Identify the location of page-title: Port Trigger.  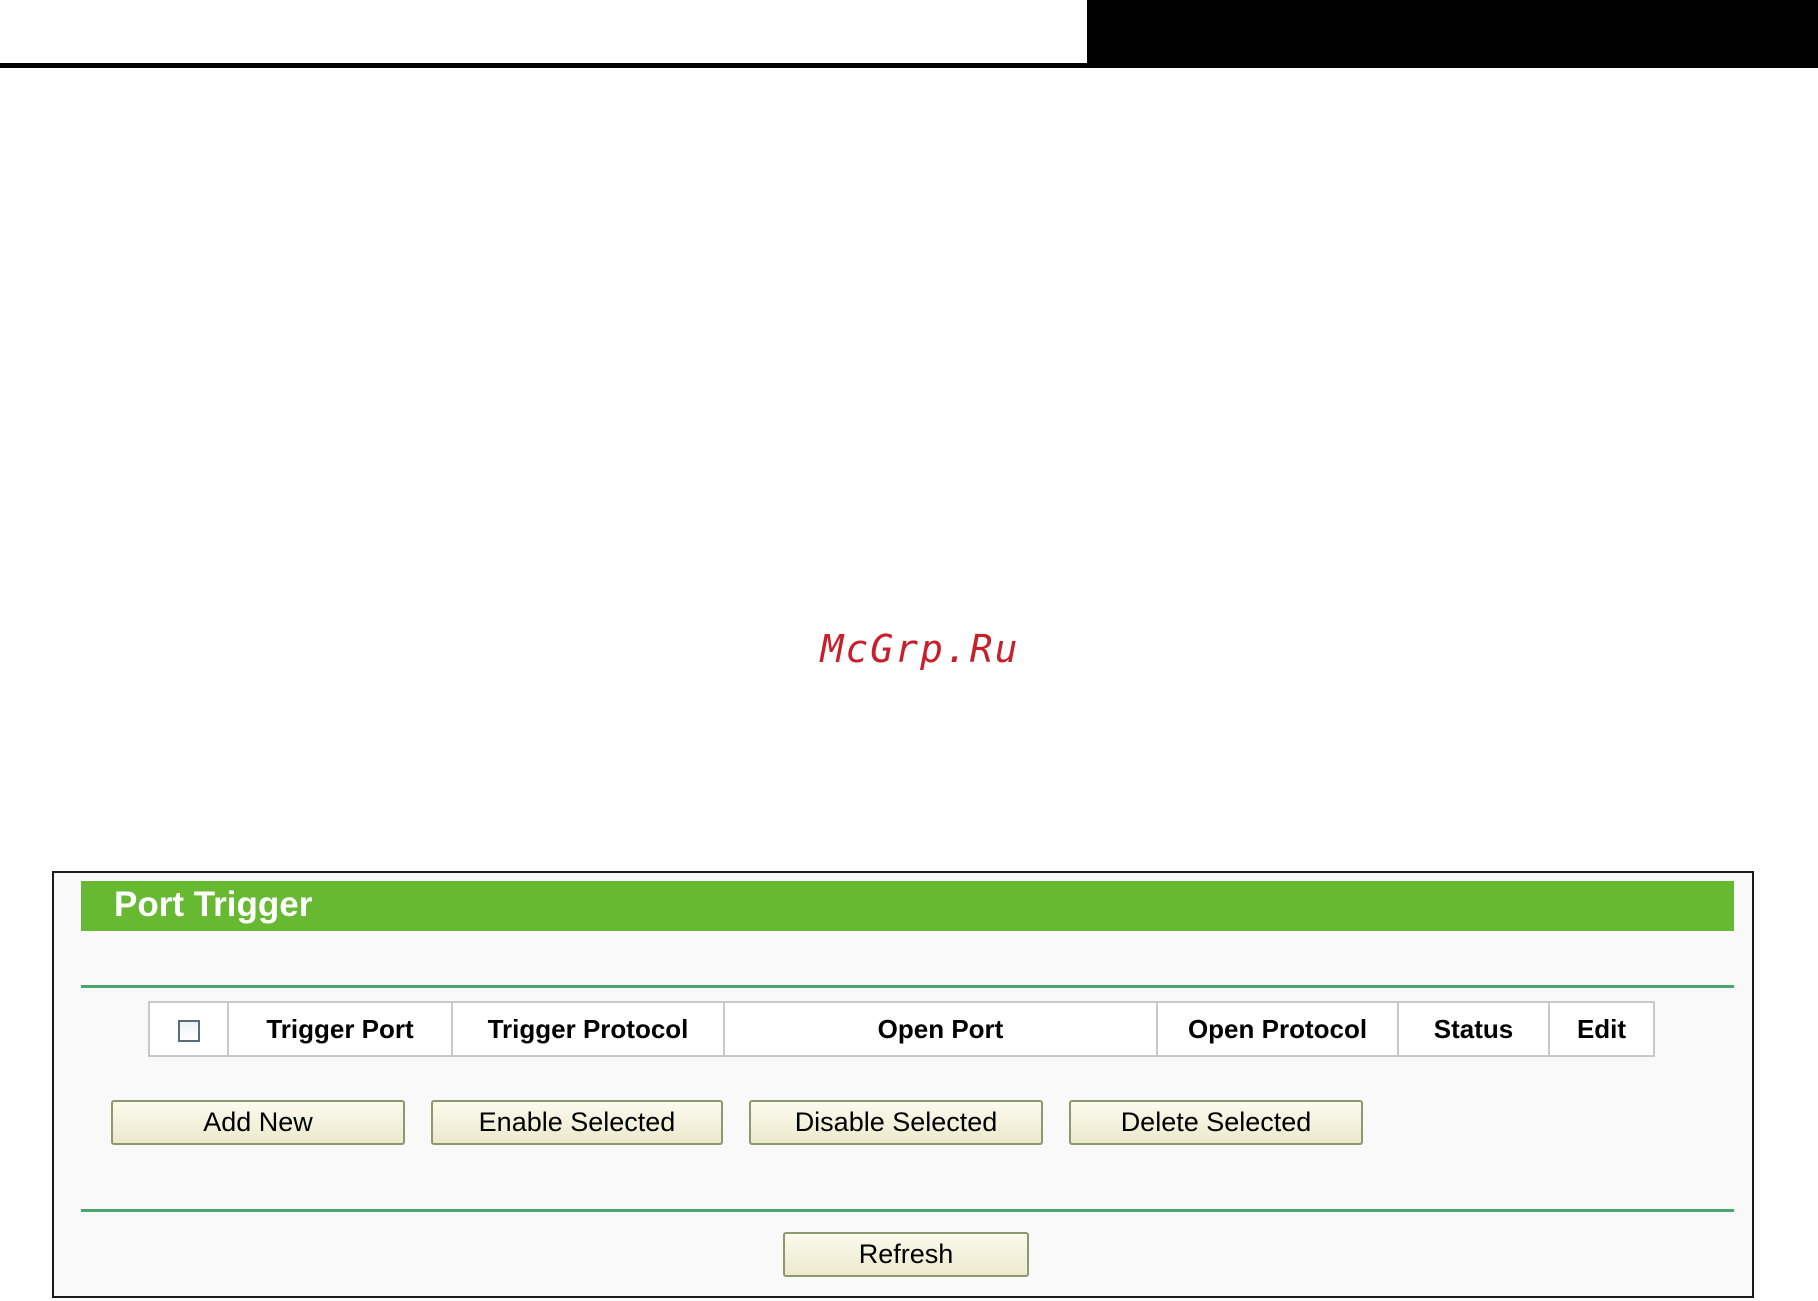
(213, 904).